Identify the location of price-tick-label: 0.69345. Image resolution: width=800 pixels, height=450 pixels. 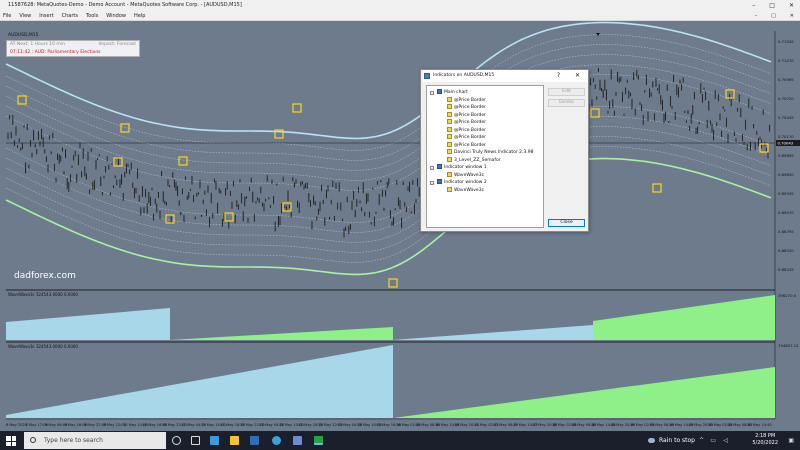
(786, 193).